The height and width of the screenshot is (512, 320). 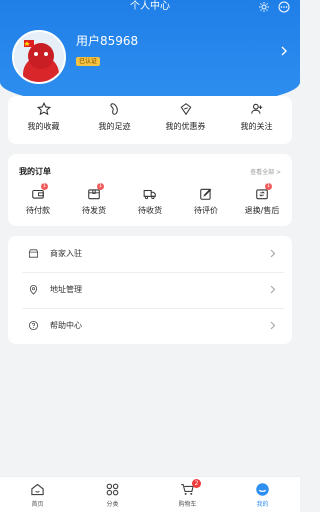 I want to click on view-all-orders-link: 查看全部 >, so click(x=265, y=171).